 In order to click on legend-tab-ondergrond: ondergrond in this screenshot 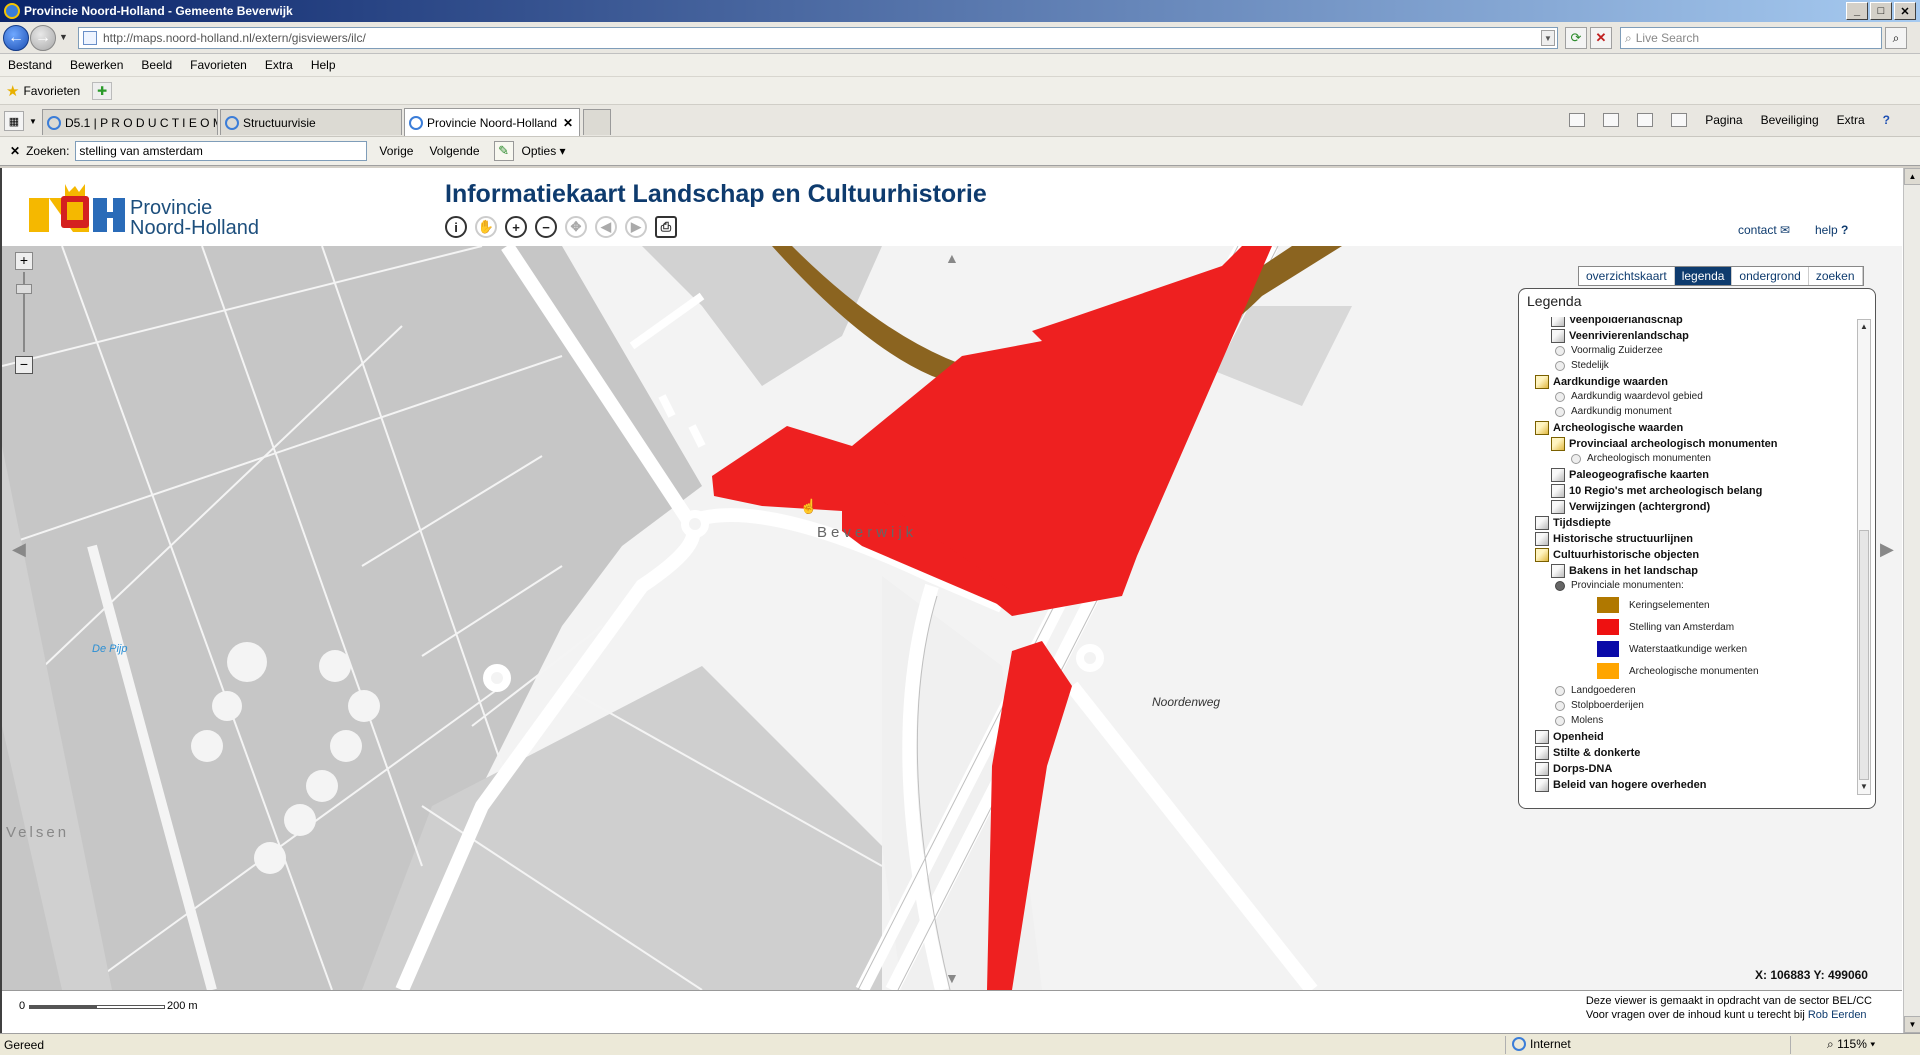, I will do `click(1770, 276)`.